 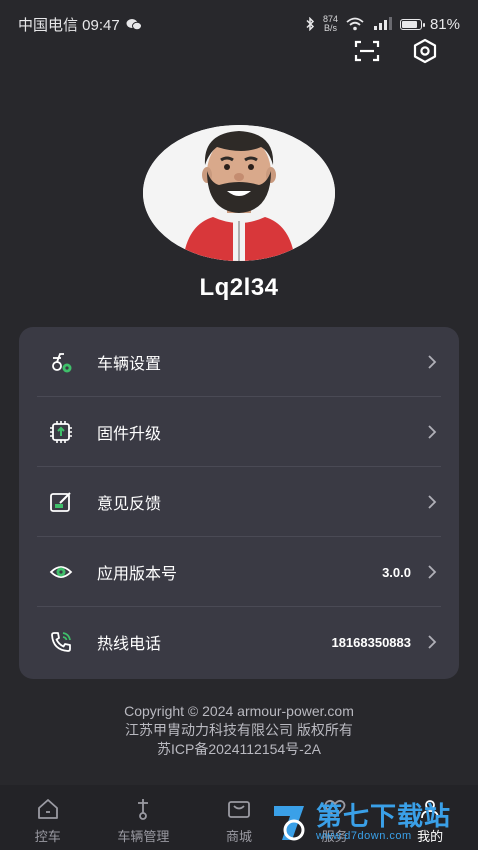 What do you see at coordinates (239, 642) in the screenshot?
I see `menu-item-hotline: 热线电话 18168350883` at bounding box center [239, 642].